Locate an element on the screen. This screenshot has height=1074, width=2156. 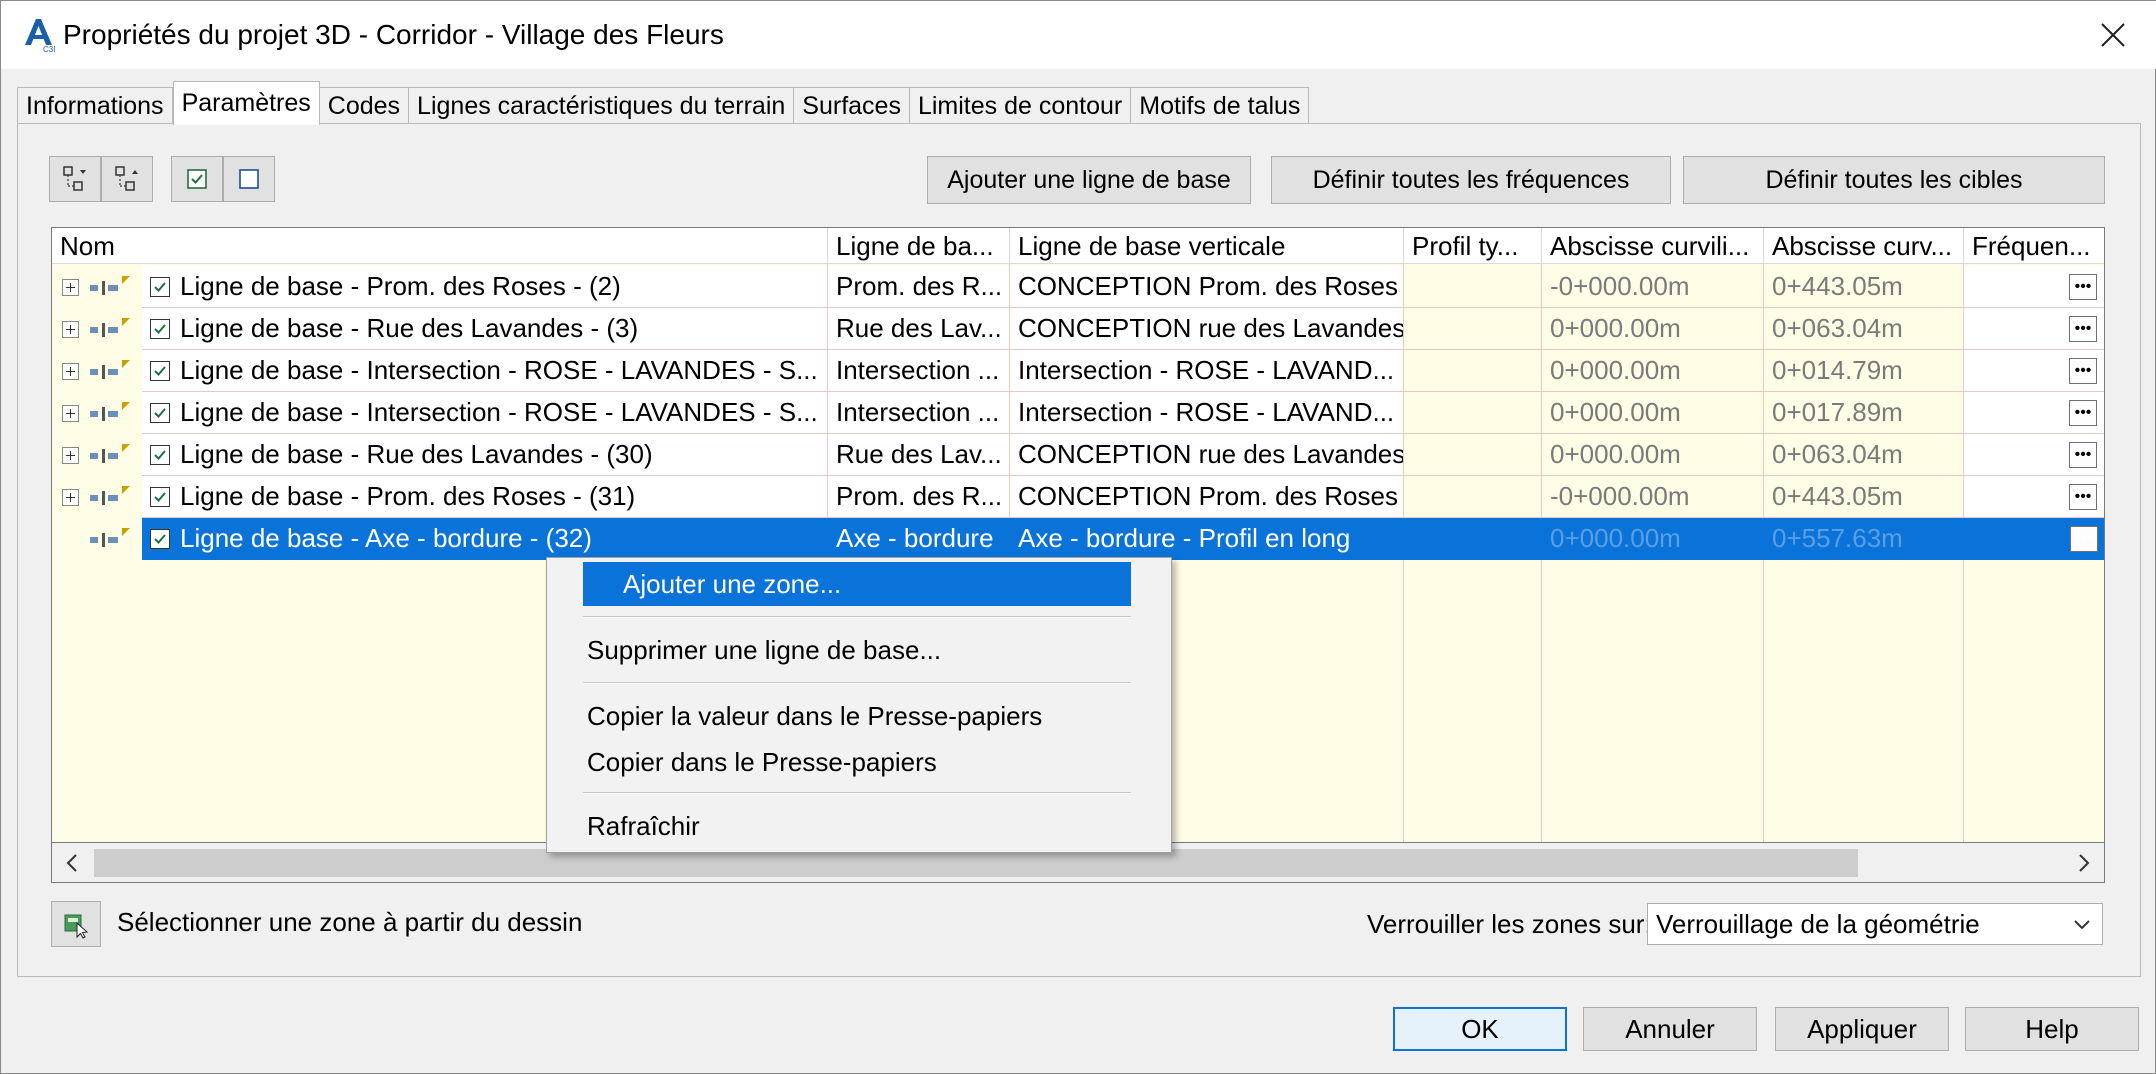
tab-feature-lines: Lignes caractéristiques du terrain is located at coordinates (602, 106).